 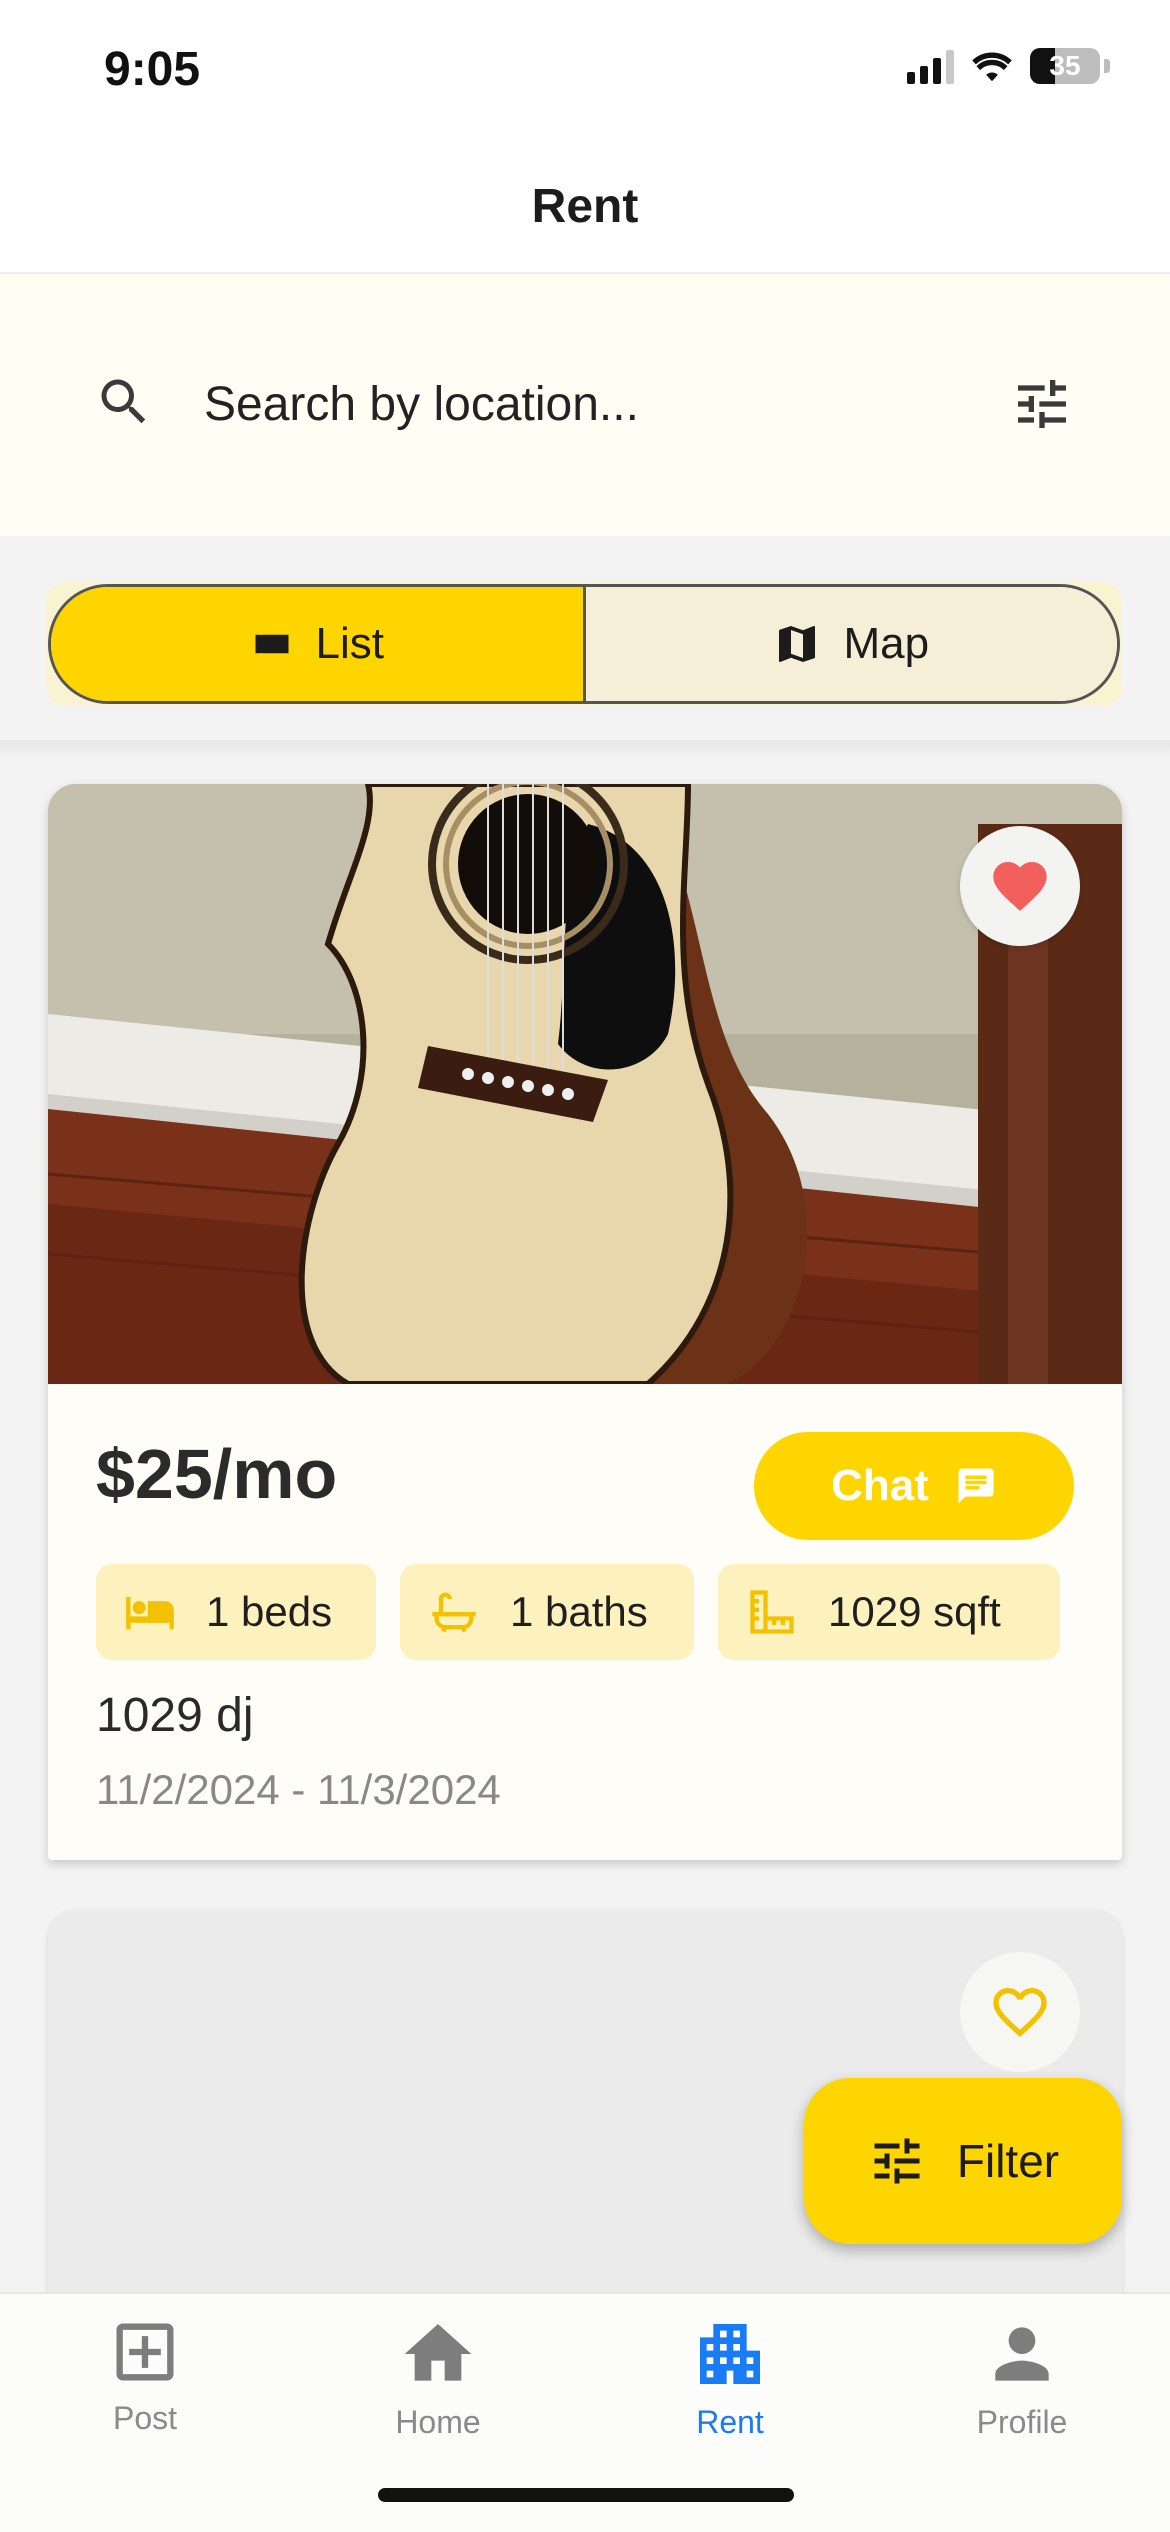 What do you see at coordinates (123, 401) in the screenshot?
I see `search-icon` at bounding box center [123, 401].